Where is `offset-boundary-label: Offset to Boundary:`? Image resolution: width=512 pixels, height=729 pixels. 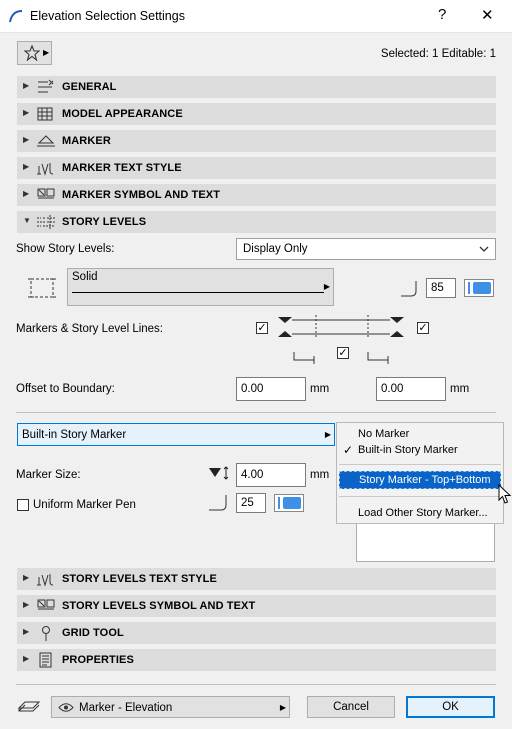
offset-boundary-label: Offset to Boundary: is located at coordinates (65, 389).